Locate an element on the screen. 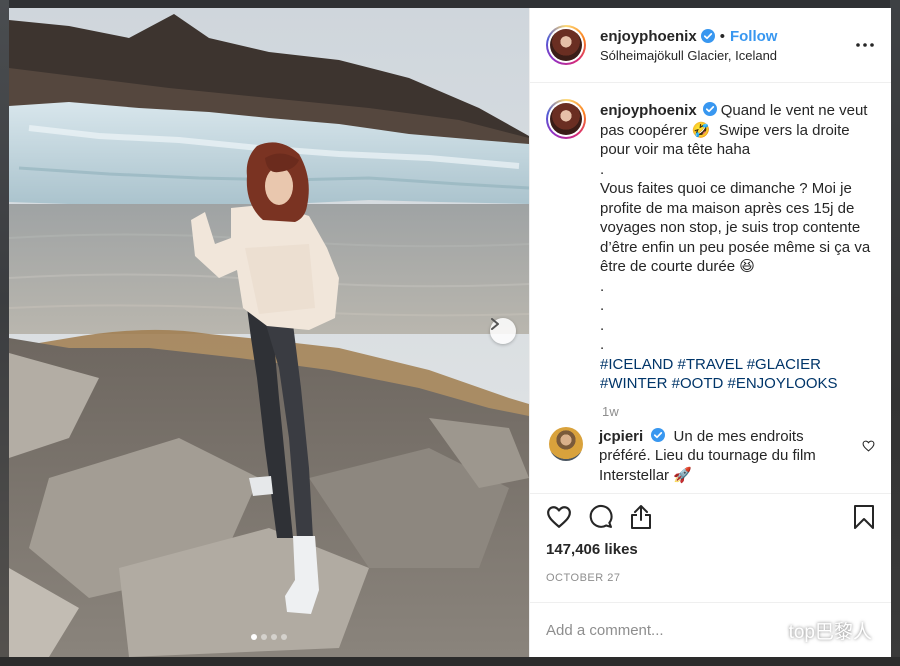 The image size is (900, 666). wechat-icon is located at coordinates (767, 630).